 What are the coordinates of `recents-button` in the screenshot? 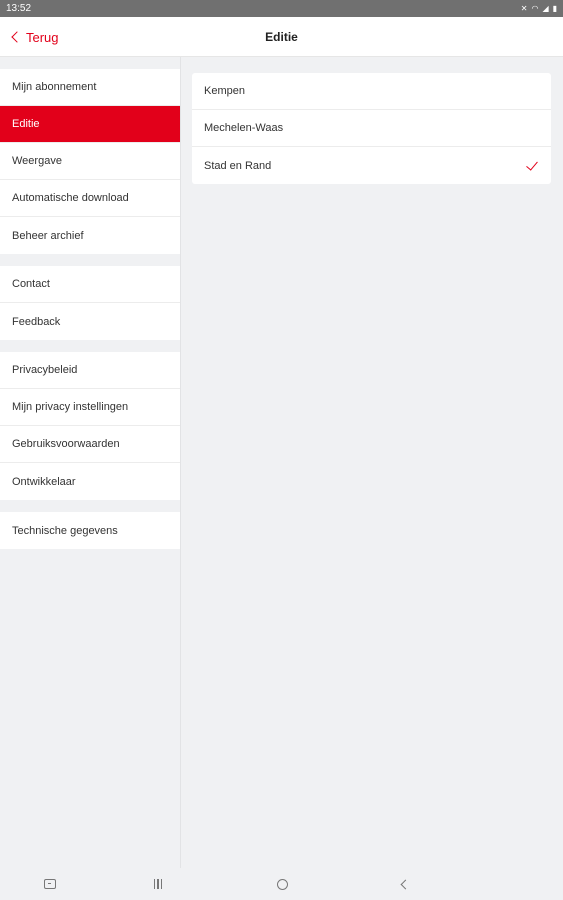 It's located at (158, 884).